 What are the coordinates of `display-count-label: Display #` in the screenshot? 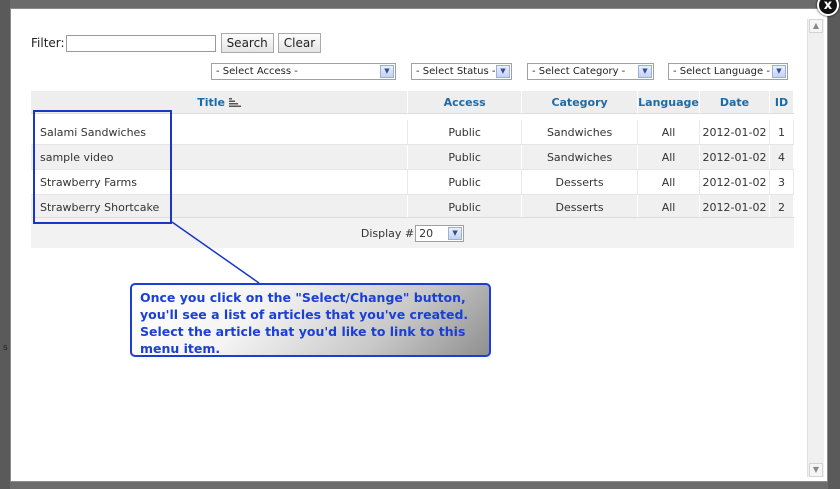 It's located at (387, 233).